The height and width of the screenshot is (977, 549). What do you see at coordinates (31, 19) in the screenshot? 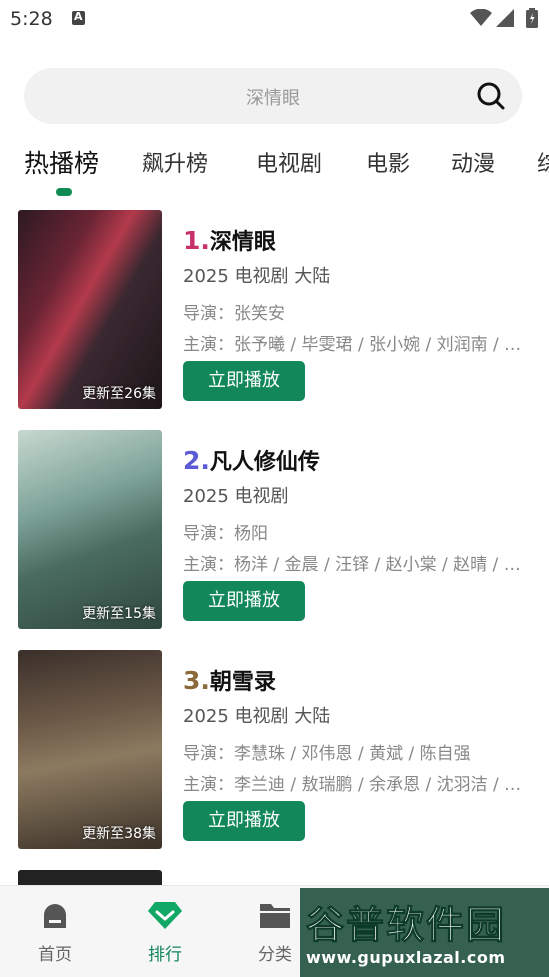
I see `status-time: 5:28` at bounding box center [31, 19].